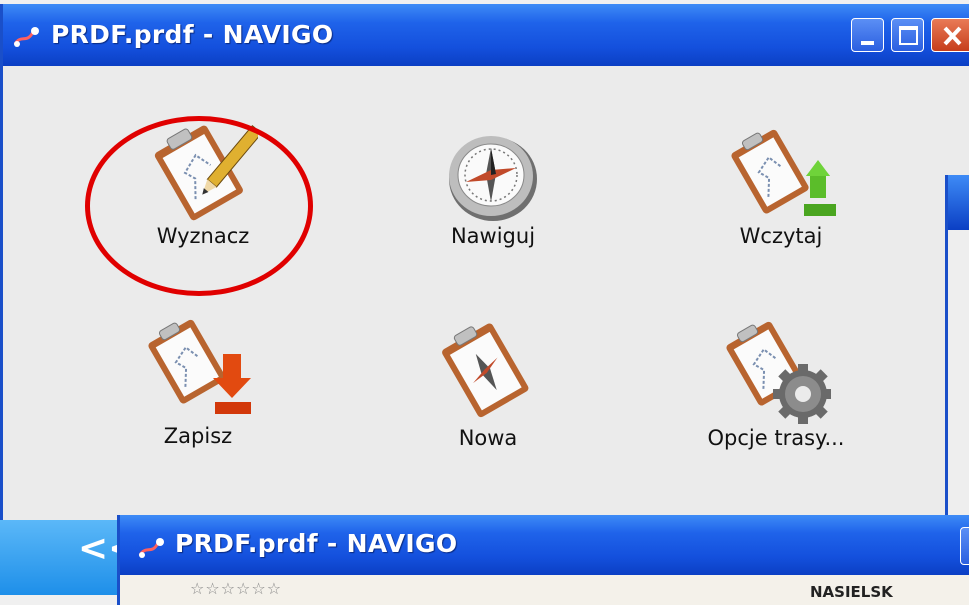  I want to click on back-button: <<, so click(69, 557).